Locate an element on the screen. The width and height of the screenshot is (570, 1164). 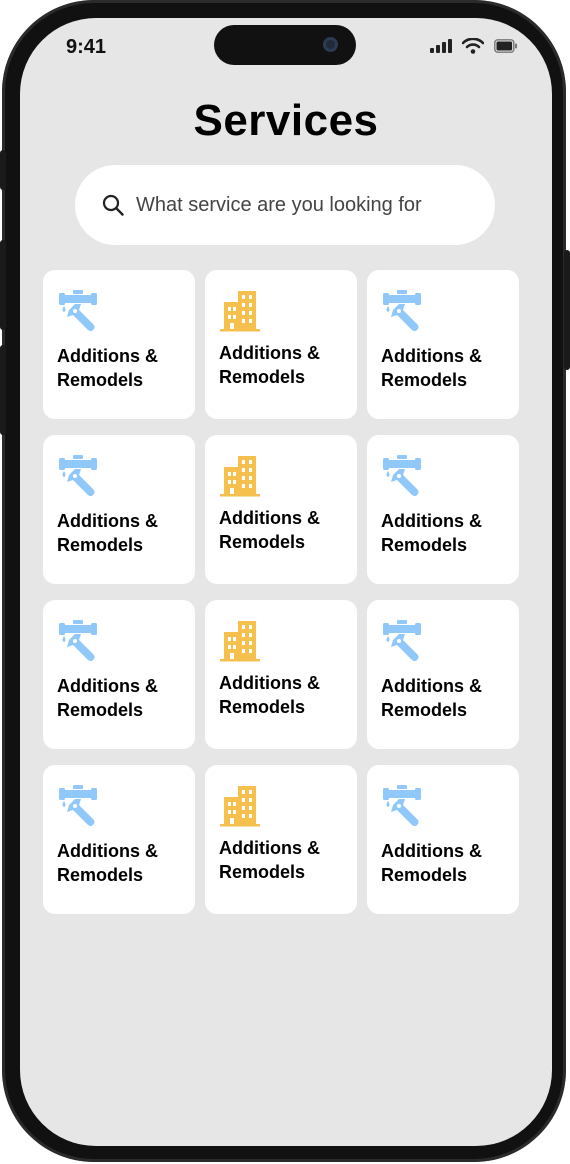
volume-down-button is located at coordinates (3, 390).